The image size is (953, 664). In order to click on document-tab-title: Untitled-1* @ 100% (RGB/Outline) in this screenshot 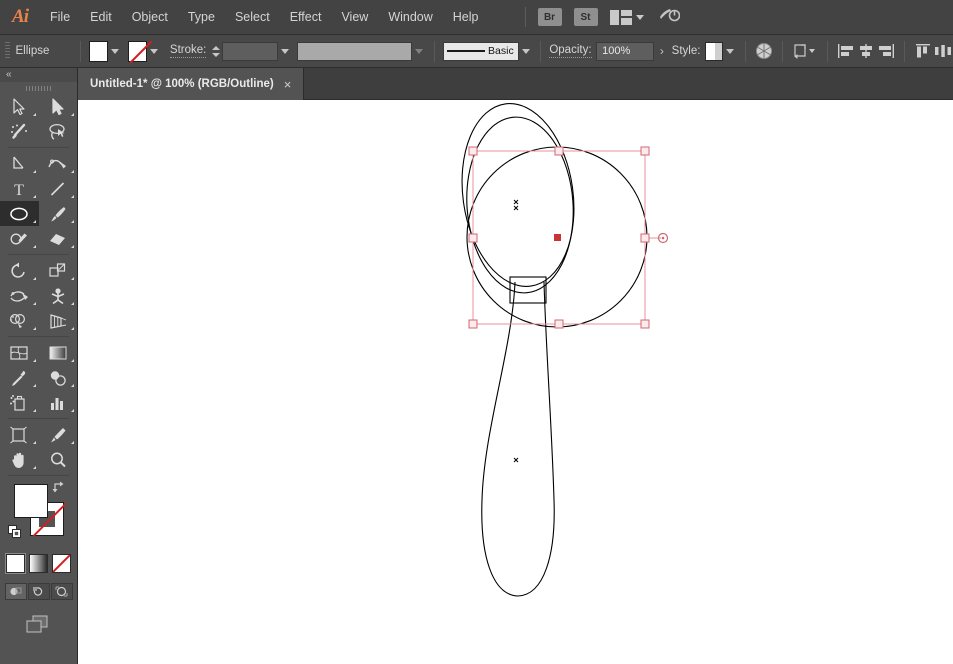, I will do `click(182, 84)`.